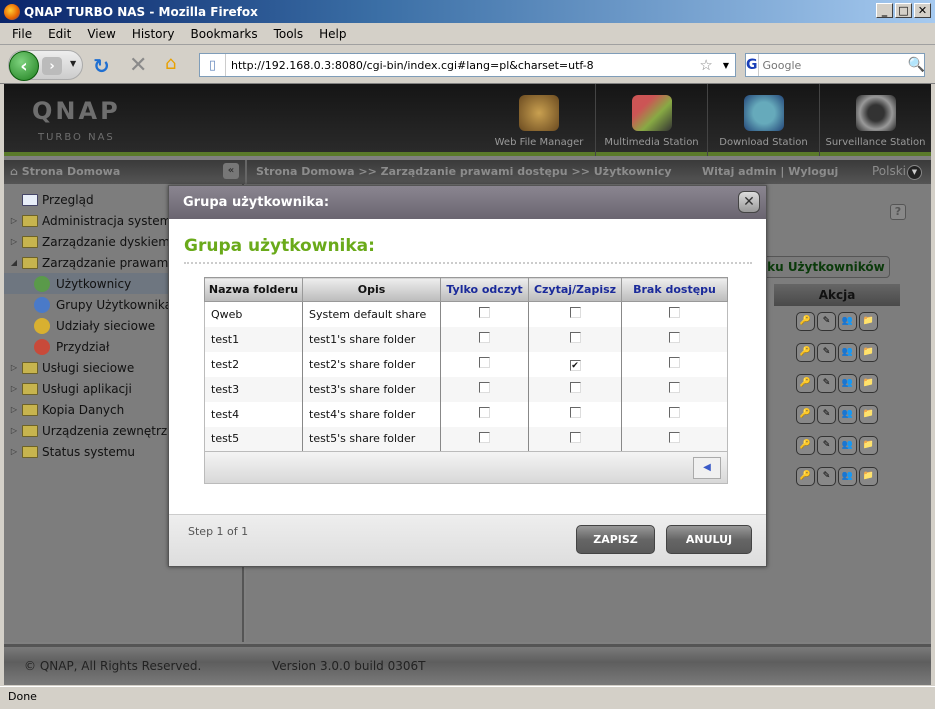  Describe the element at coordinates (73, 63) in the screenshot. I see `history-dropdown-icon: ▼` at that location.